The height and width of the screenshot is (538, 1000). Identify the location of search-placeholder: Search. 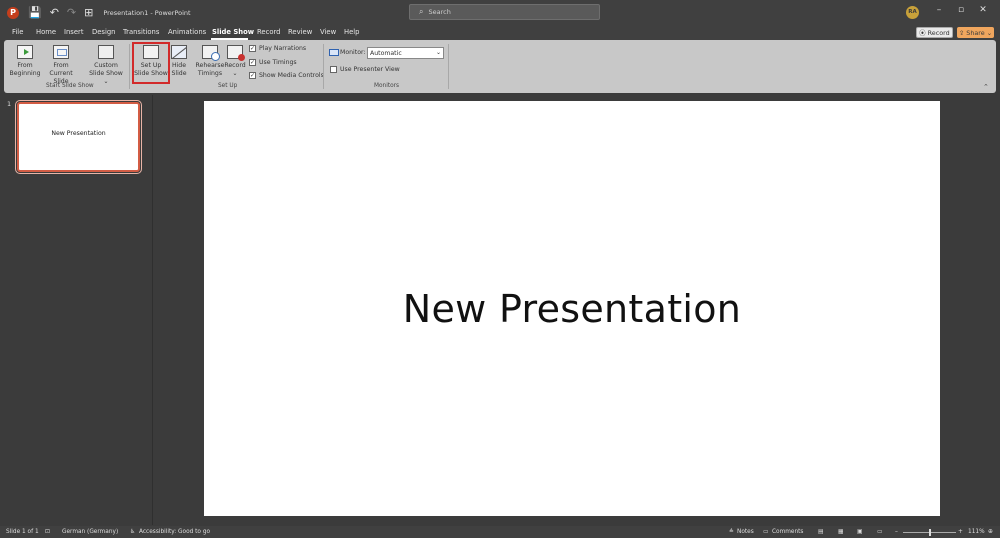
(439, 12).